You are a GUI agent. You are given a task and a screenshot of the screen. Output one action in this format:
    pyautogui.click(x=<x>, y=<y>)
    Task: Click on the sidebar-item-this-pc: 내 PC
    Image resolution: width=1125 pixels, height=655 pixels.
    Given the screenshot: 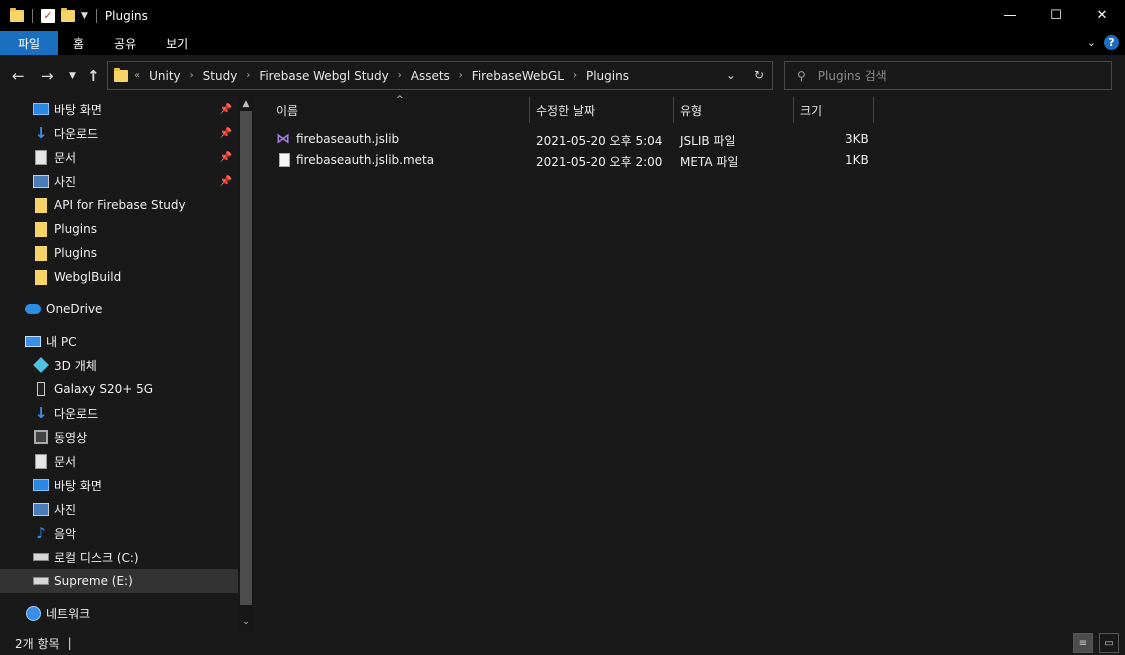 What is the action you would take?
    pyautogui.click(x=119, y=341)
    